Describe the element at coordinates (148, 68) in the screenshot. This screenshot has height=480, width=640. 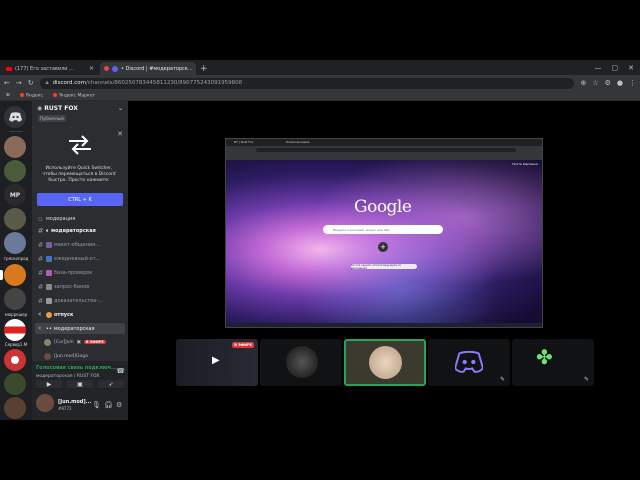
I see `browser-tab-discord: • Discord | #модераторск... ×` at that location.